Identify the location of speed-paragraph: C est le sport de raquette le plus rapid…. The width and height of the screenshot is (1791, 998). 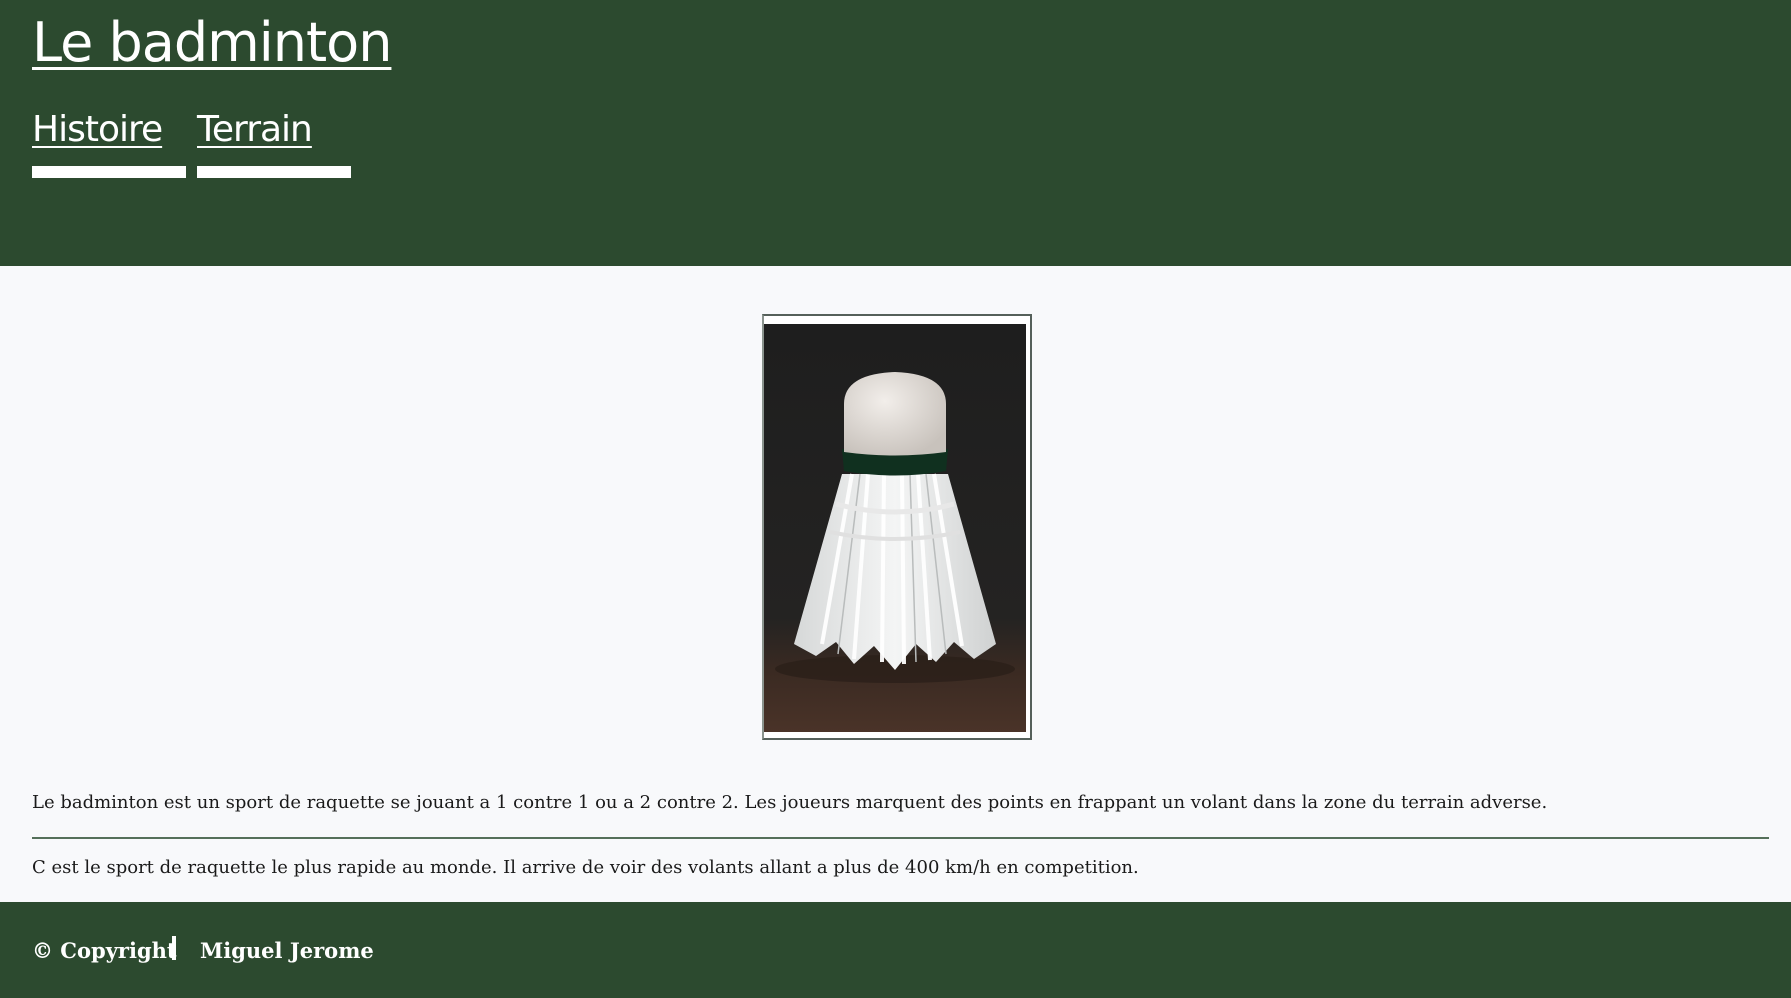
(585, 867).